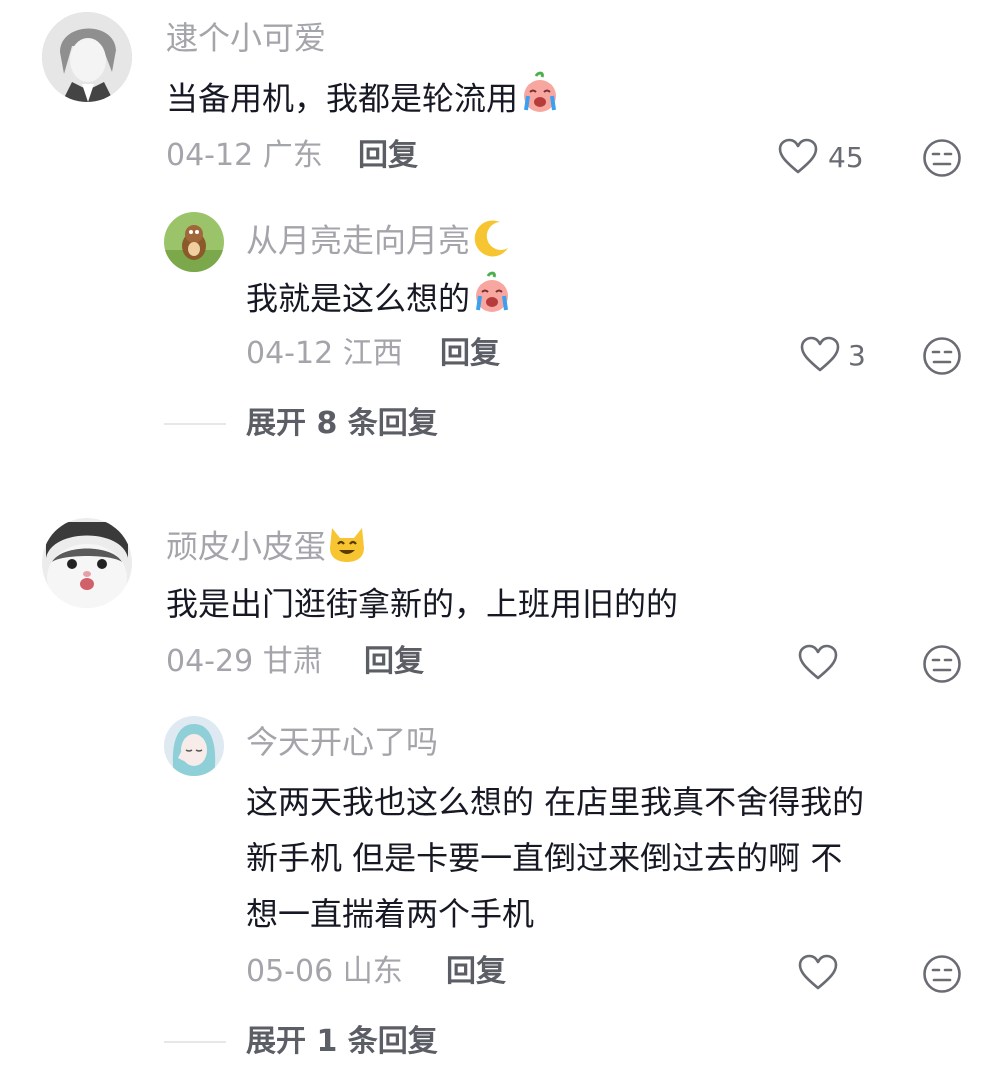 The width and height of the screenshot is (1004, 1080). Describe the element at coordinates (358, 240) in the screenshot. I see `reply-username-text: 从月亮走向月亮` at that location.